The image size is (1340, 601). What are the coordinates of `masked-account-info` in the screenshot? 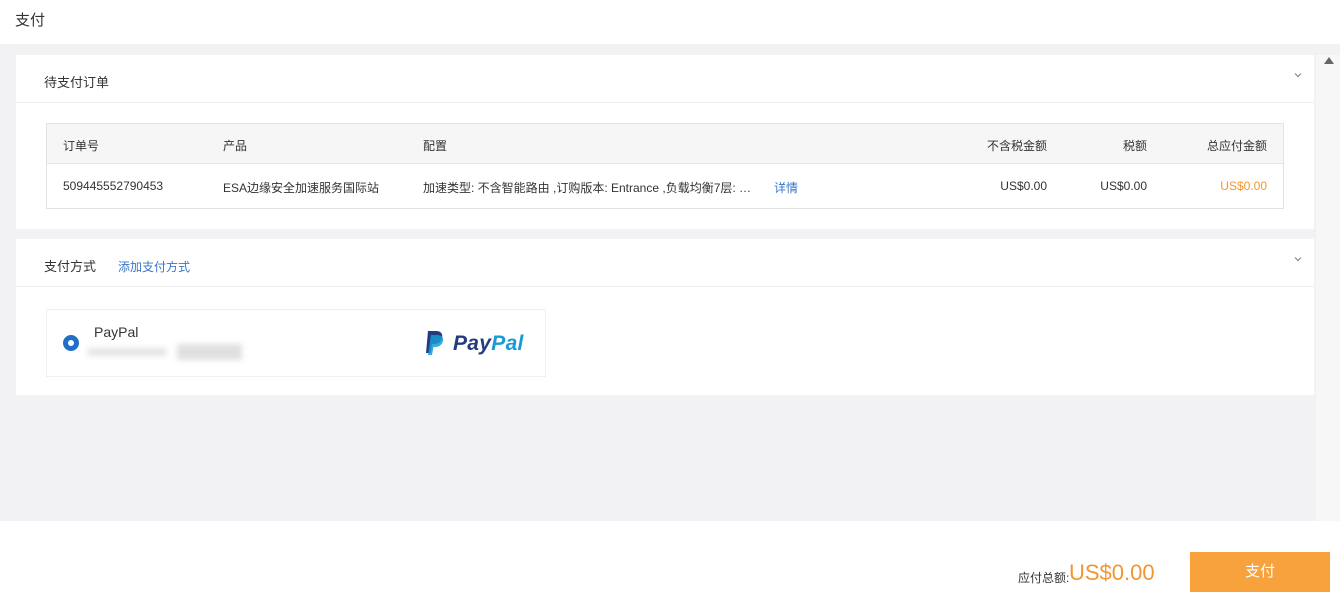 It's located at (172, 352).